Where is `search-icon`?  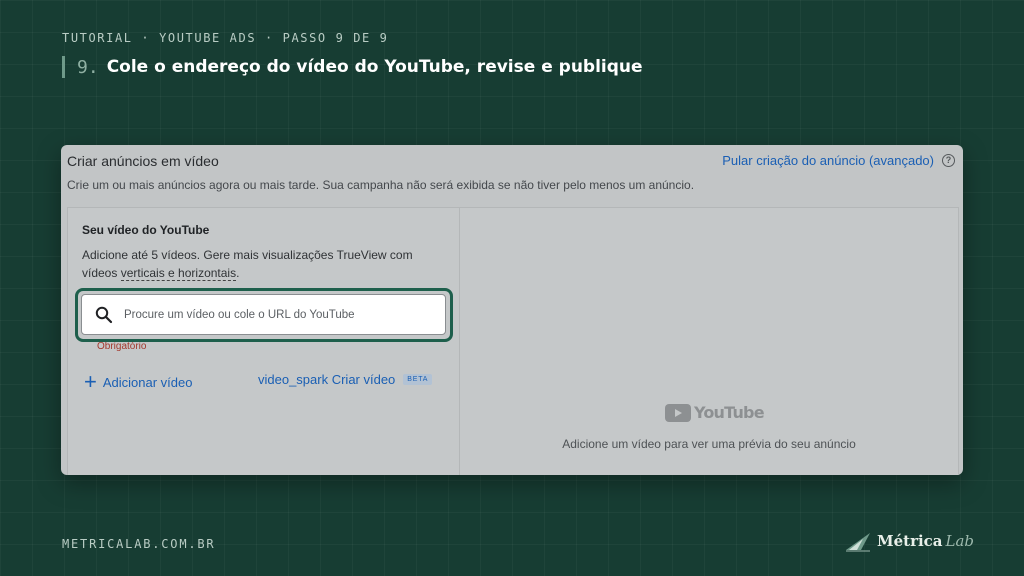
search-icon is located at coordinates (104, 314).